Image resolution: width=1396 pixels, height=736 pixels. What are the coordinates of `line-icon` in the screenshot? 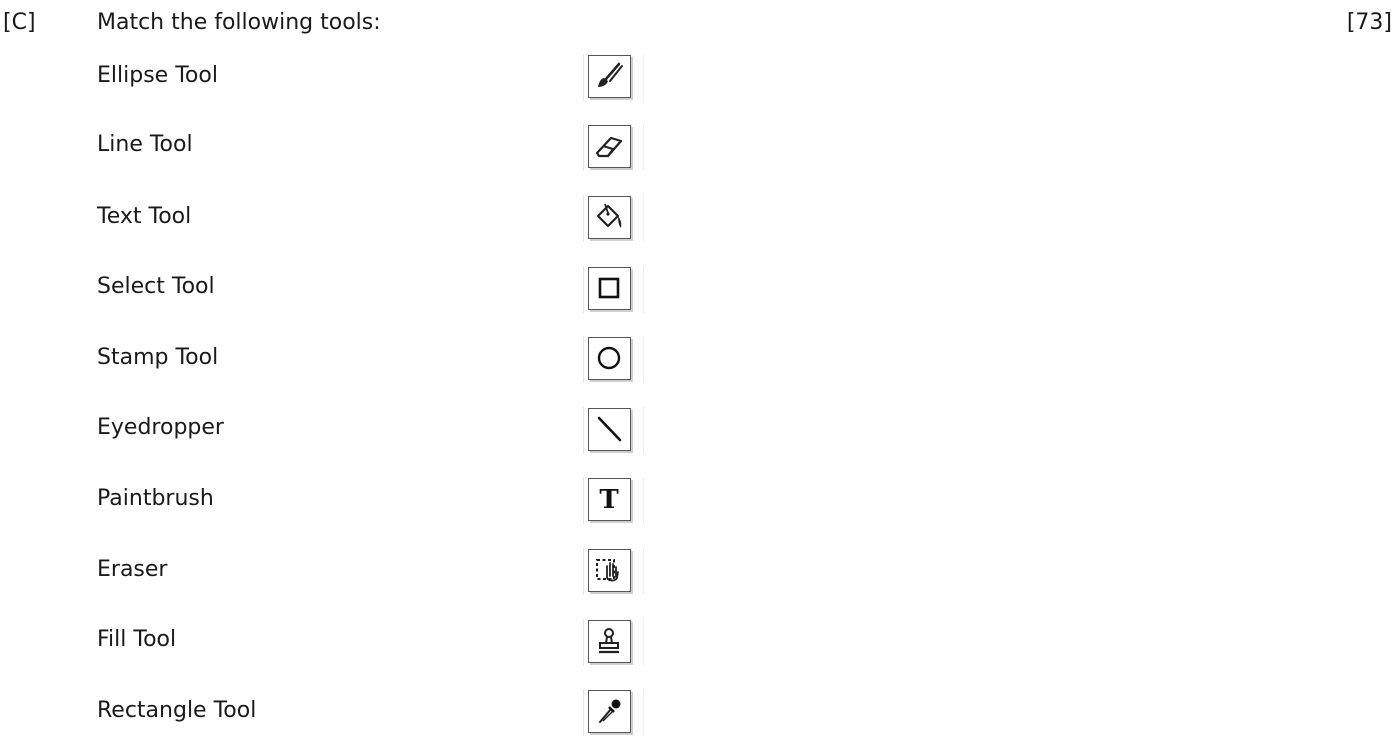 It's located at (613, 430).